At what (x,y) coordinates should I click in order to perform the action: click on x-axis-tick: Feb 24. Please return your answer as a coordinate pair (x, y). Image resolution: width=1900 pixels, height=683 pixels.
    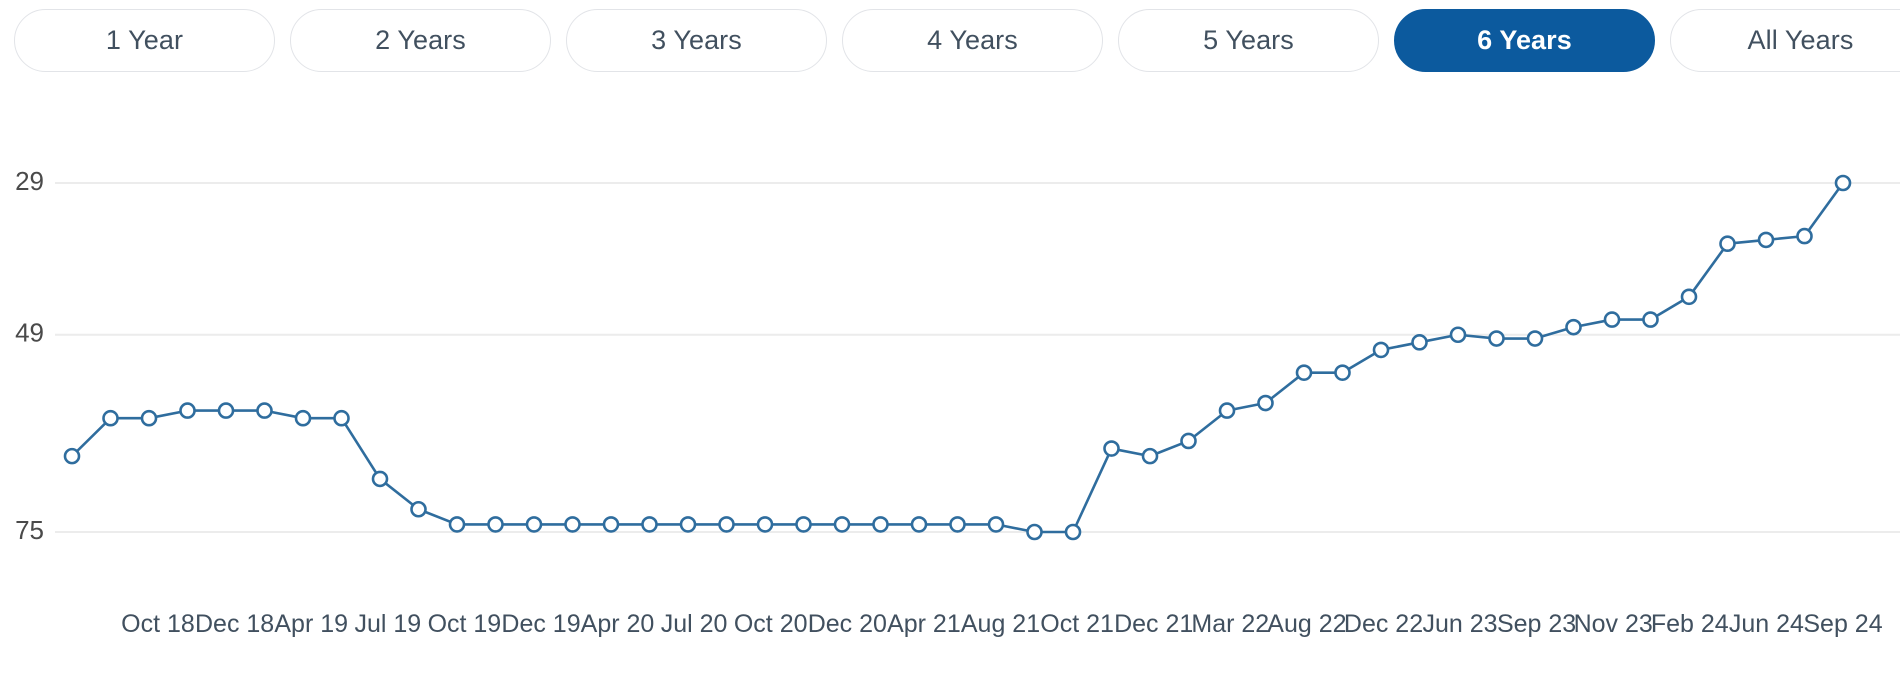
    Looking at the image, I should click on (1690, 624).